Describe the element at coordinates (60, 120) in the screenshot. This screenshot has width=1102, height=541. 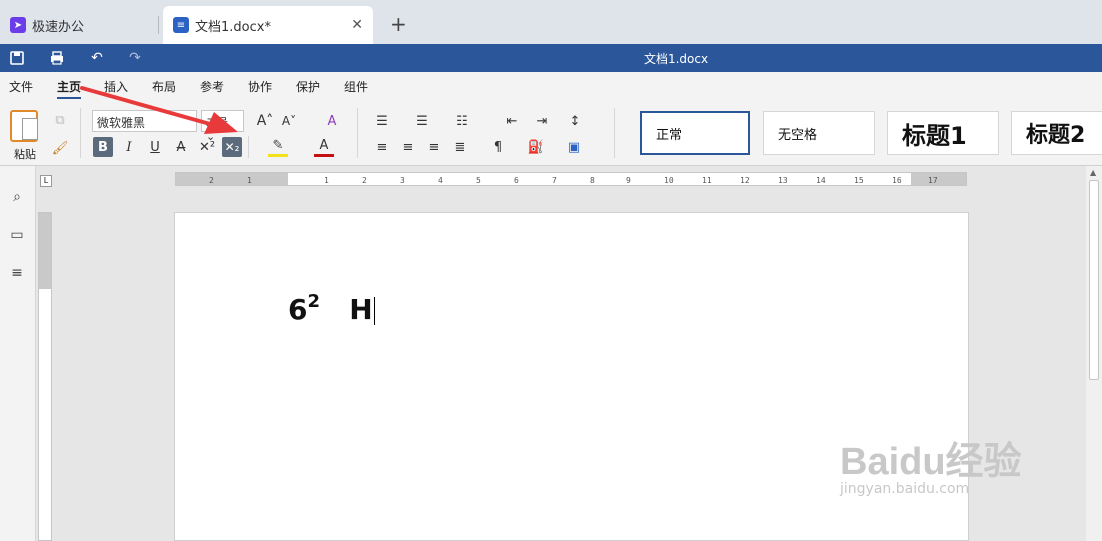
I see `copy-icon: ⧉` at that location.